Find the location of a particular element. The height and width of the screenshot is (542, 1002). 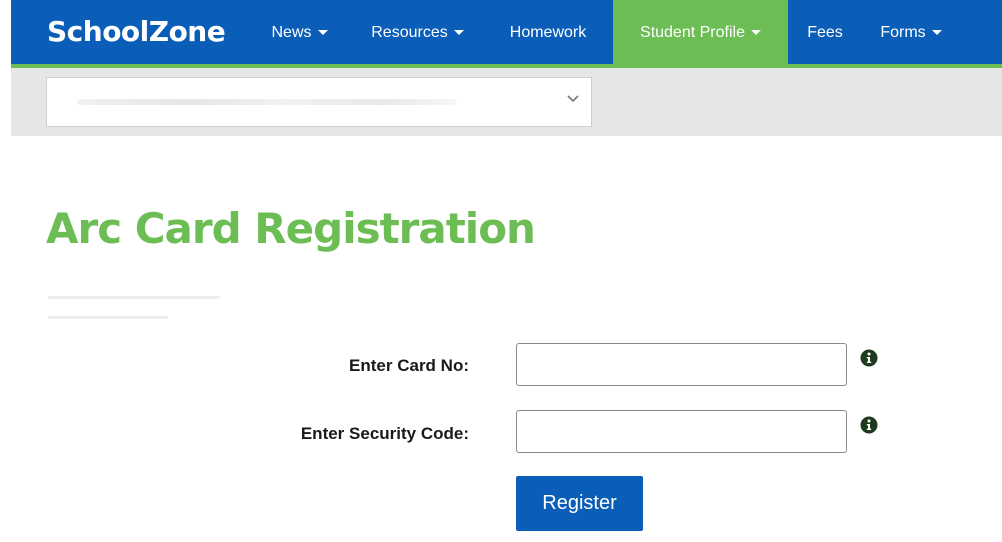

nav-item-homework: Homework is located at coordinates (548, 32).